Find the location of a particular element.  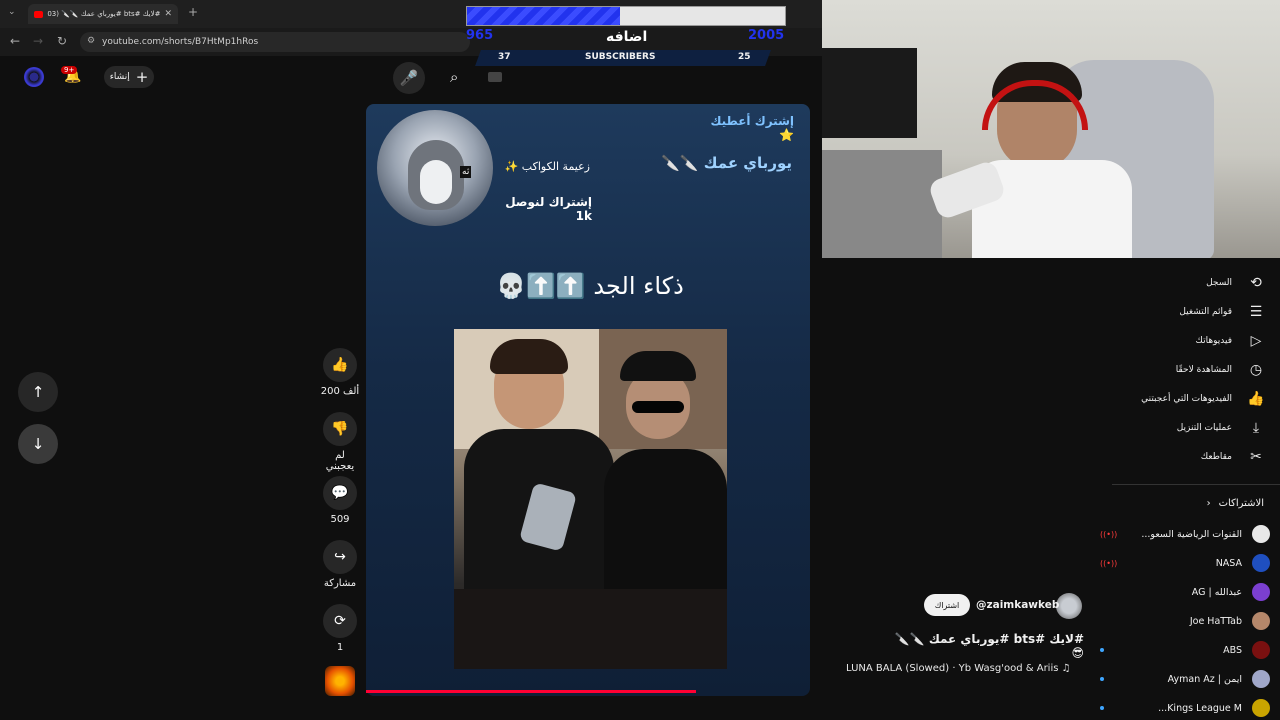

next-short-button: ↓ is located at coordinates (38, 444).